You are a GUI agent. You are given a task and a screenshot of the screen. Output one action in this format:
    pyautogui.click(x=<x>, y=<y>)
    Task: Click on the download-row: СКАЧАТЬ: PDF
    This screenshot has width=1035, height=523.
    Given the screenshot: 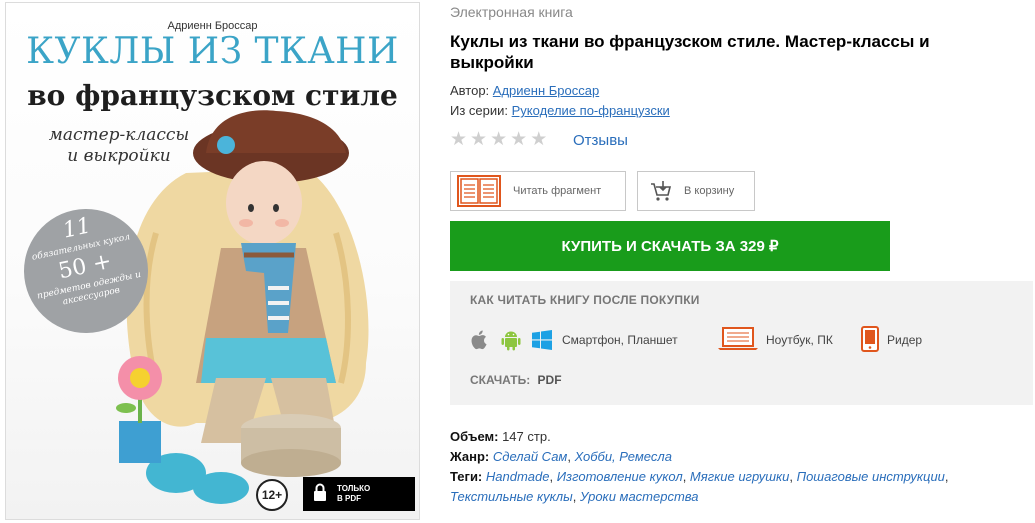 What is the action you would take?
    pyautogui.click(x=516, y=380)
    